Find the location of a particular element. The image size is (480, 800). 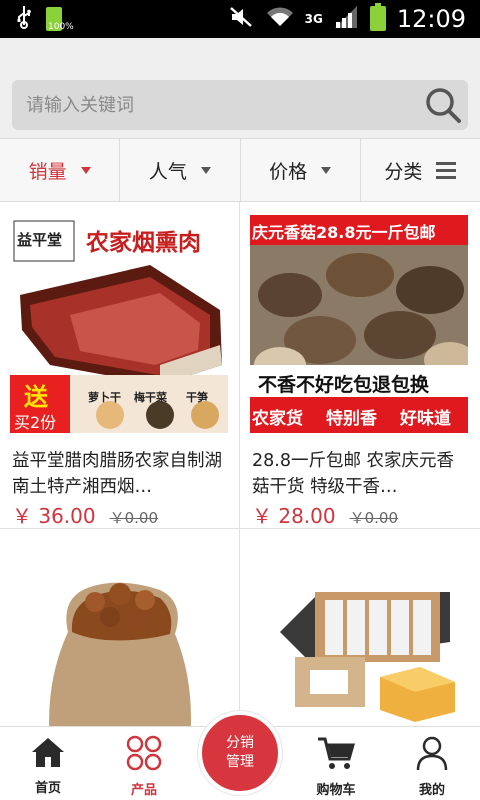

promo-item: 干笋 is located at coordinates (197, 397).